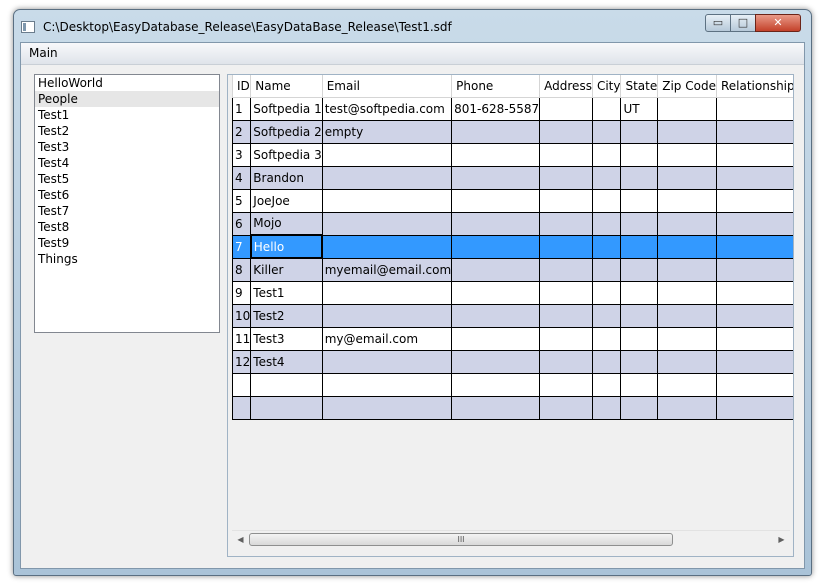 This screenshot has width=833, height=585. Describe the element at coordinates (286, 86) in the screenshot. I see `column-header: Name` at that location.